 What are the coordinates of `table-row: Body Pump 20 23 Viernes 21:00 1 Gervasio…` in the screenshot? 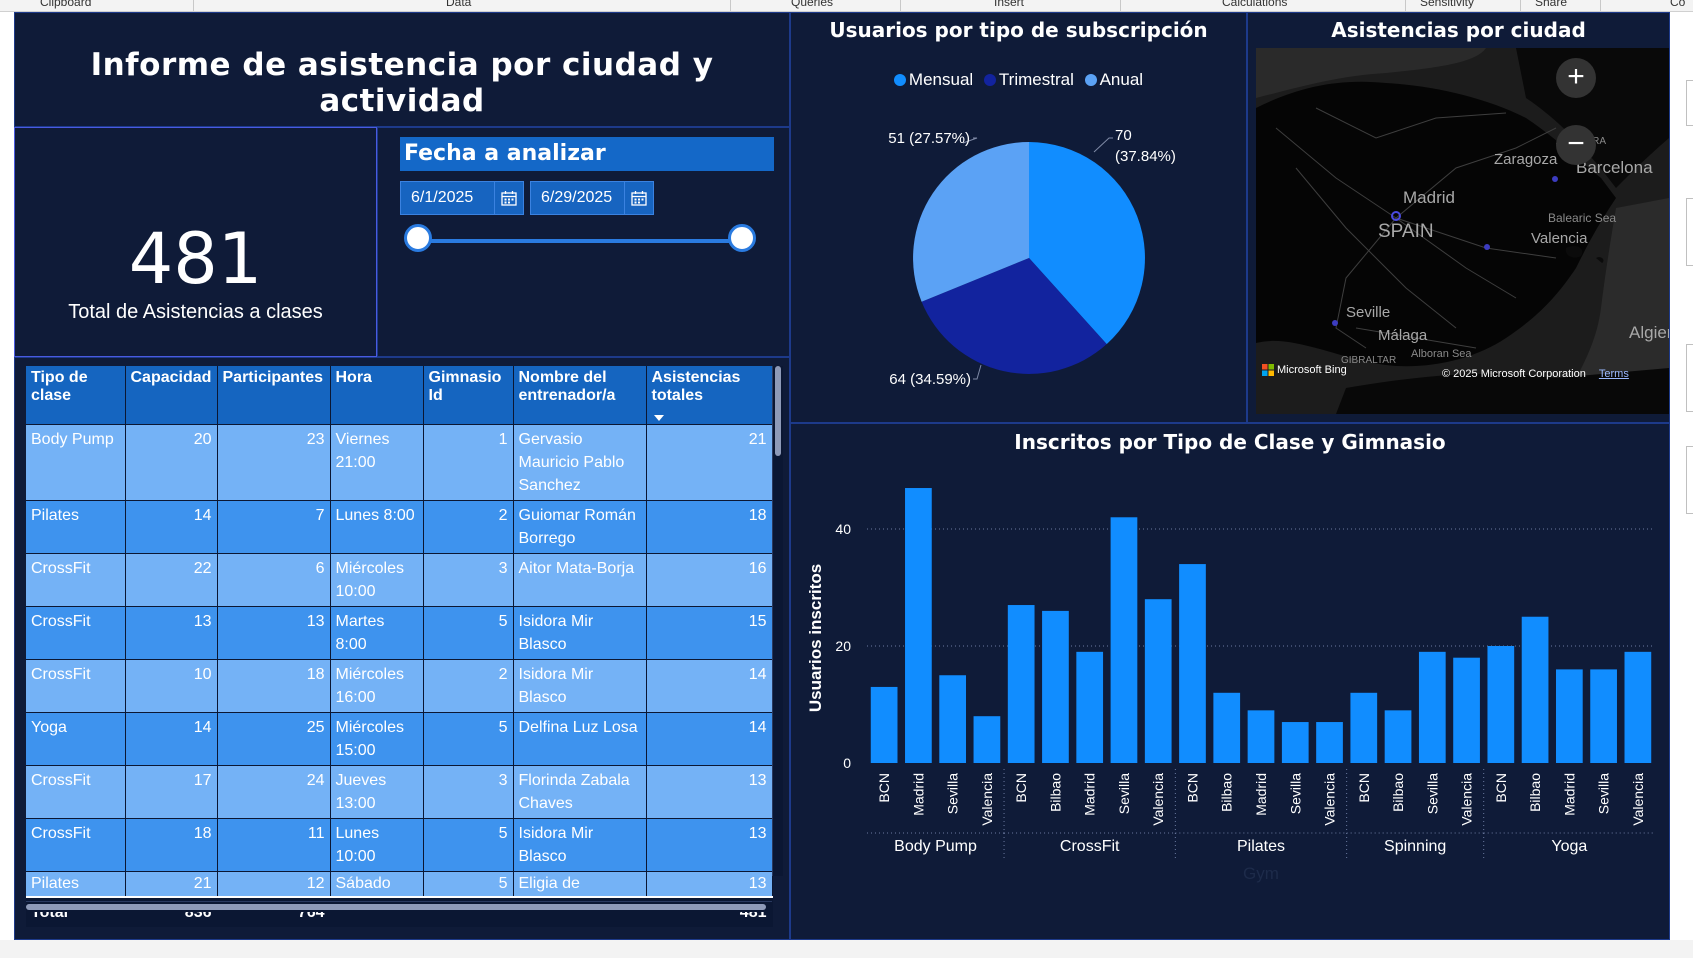 It's located at (399, 462).